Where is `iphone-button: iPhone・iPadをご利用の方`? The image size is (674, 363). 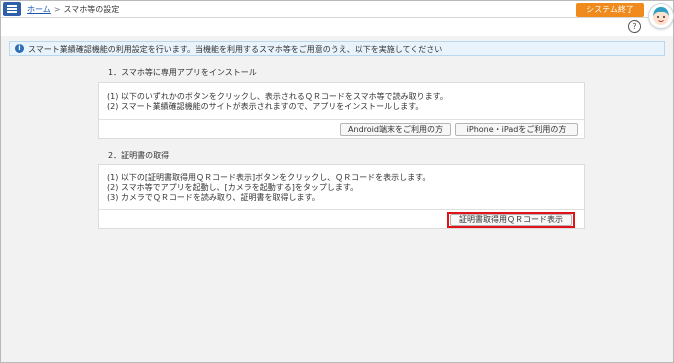
iphone-button: iPhone・iPadをご利用の方 is located at coordinates (516, 129).